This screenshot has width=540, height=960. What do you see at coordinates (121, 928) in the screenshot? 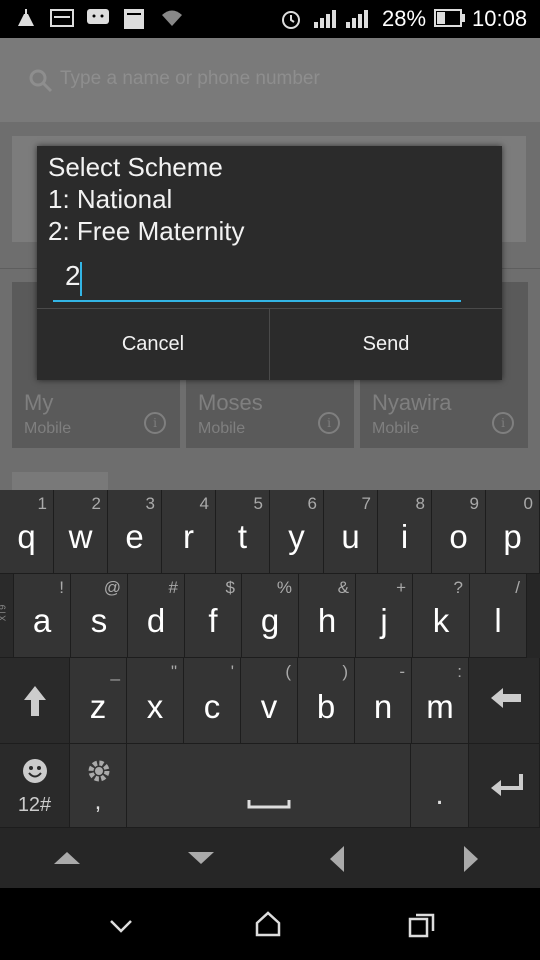
I see `hide-keyboard-icon` at bounding box center [121, 928].